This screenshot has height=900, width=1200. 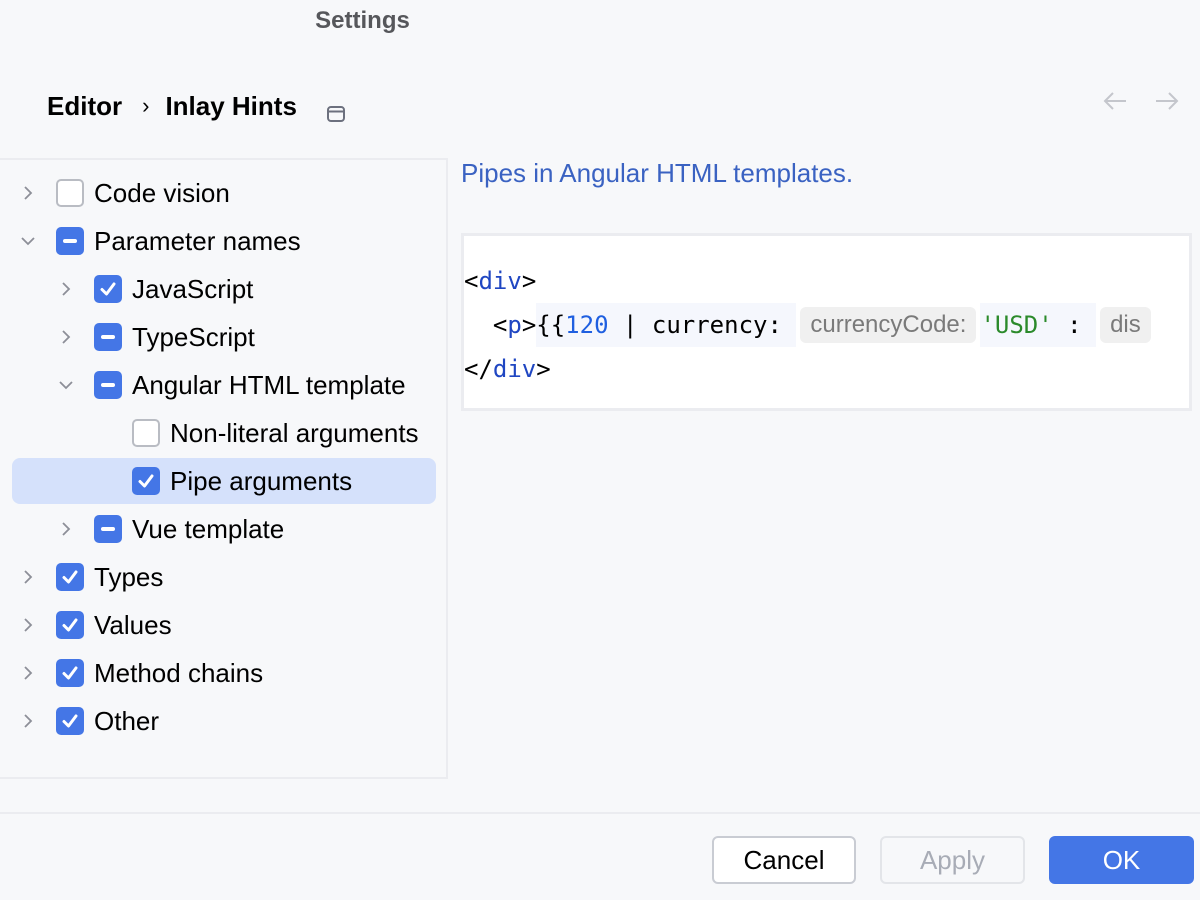 I want to click on tree-item-label: Non-literal arguments, so click(x=294, y=432).